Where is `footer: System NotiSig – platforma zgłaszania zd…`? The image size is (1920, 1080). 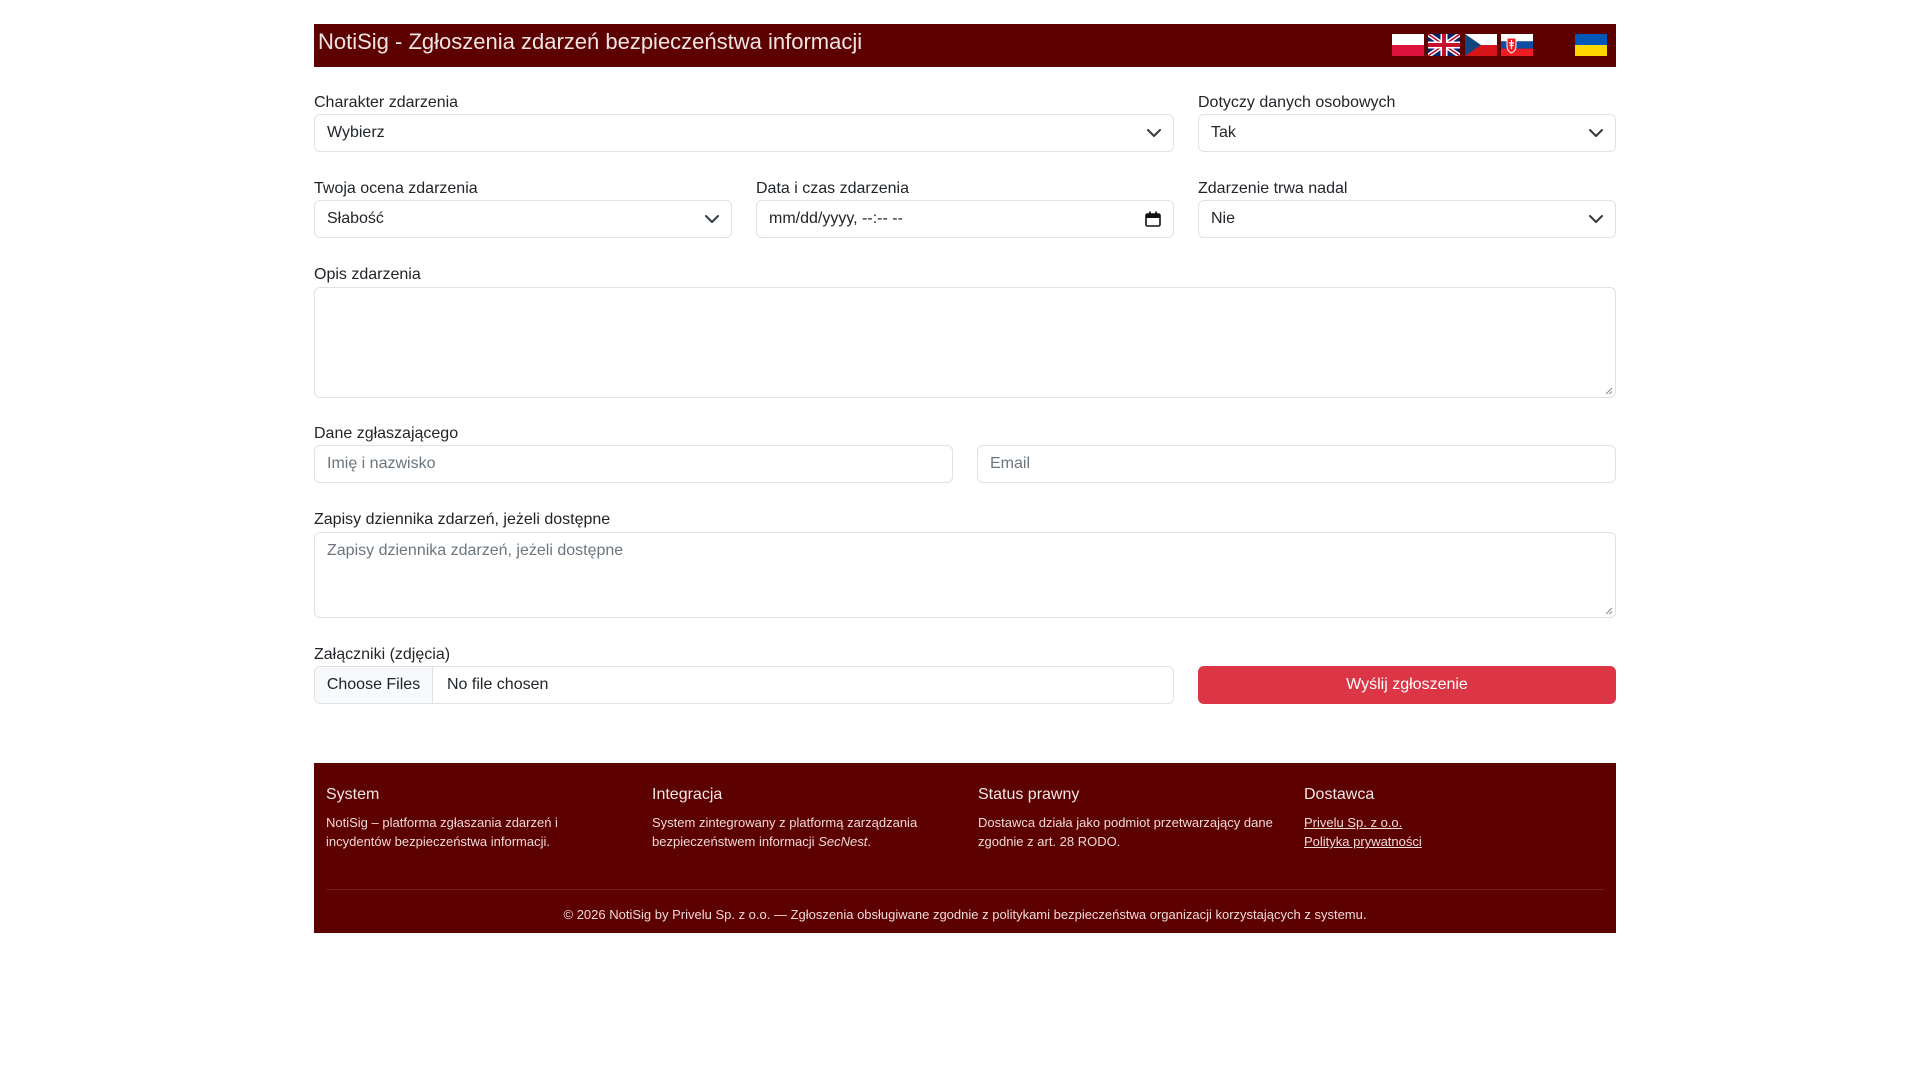 footer: System NotiSig – platforma zgłaszania zd… is located at coordinates (965, 848).